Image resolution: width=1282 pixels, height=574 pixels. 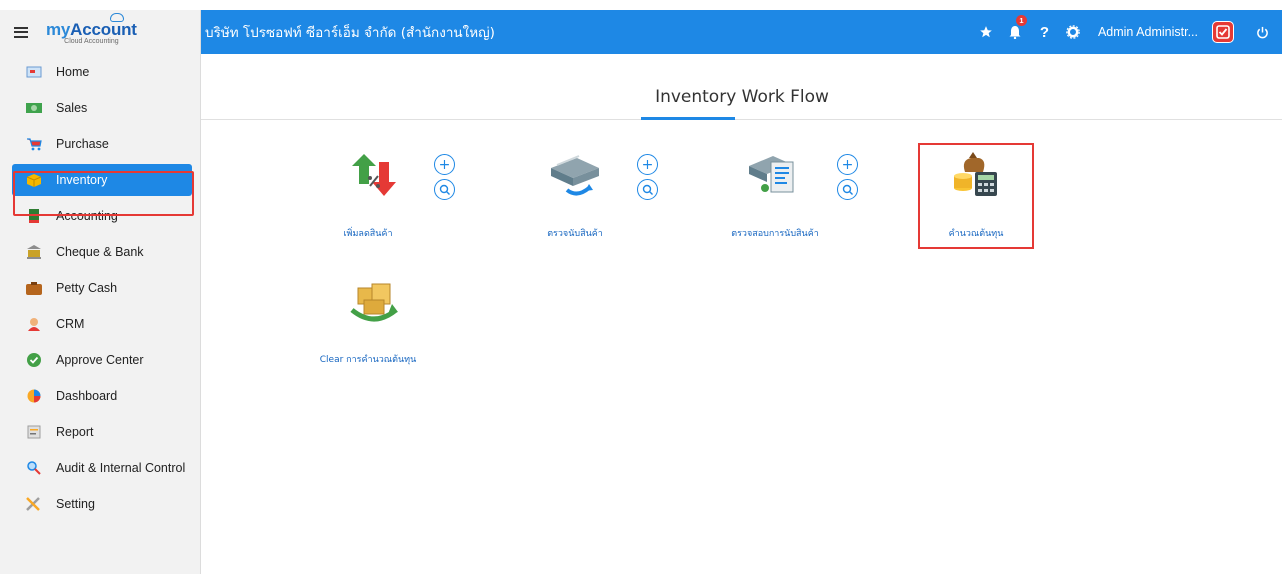 I want to click on brand-header: myAccount Cloud Accounting, so click(x=100, y=32).